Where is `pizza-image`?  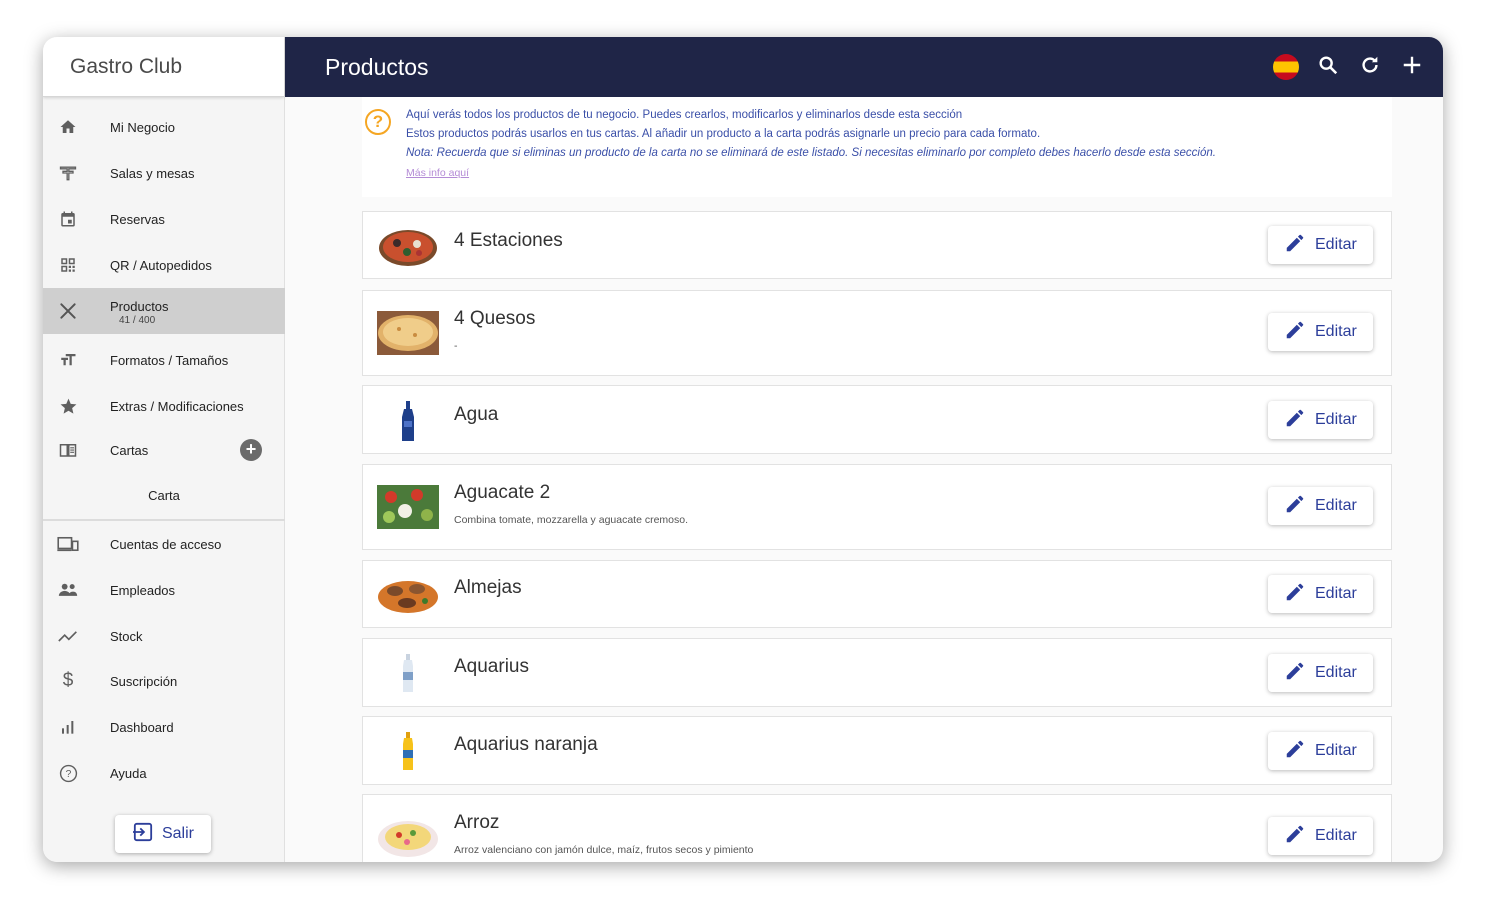 pizza-image is located at coordinates (408, 248).